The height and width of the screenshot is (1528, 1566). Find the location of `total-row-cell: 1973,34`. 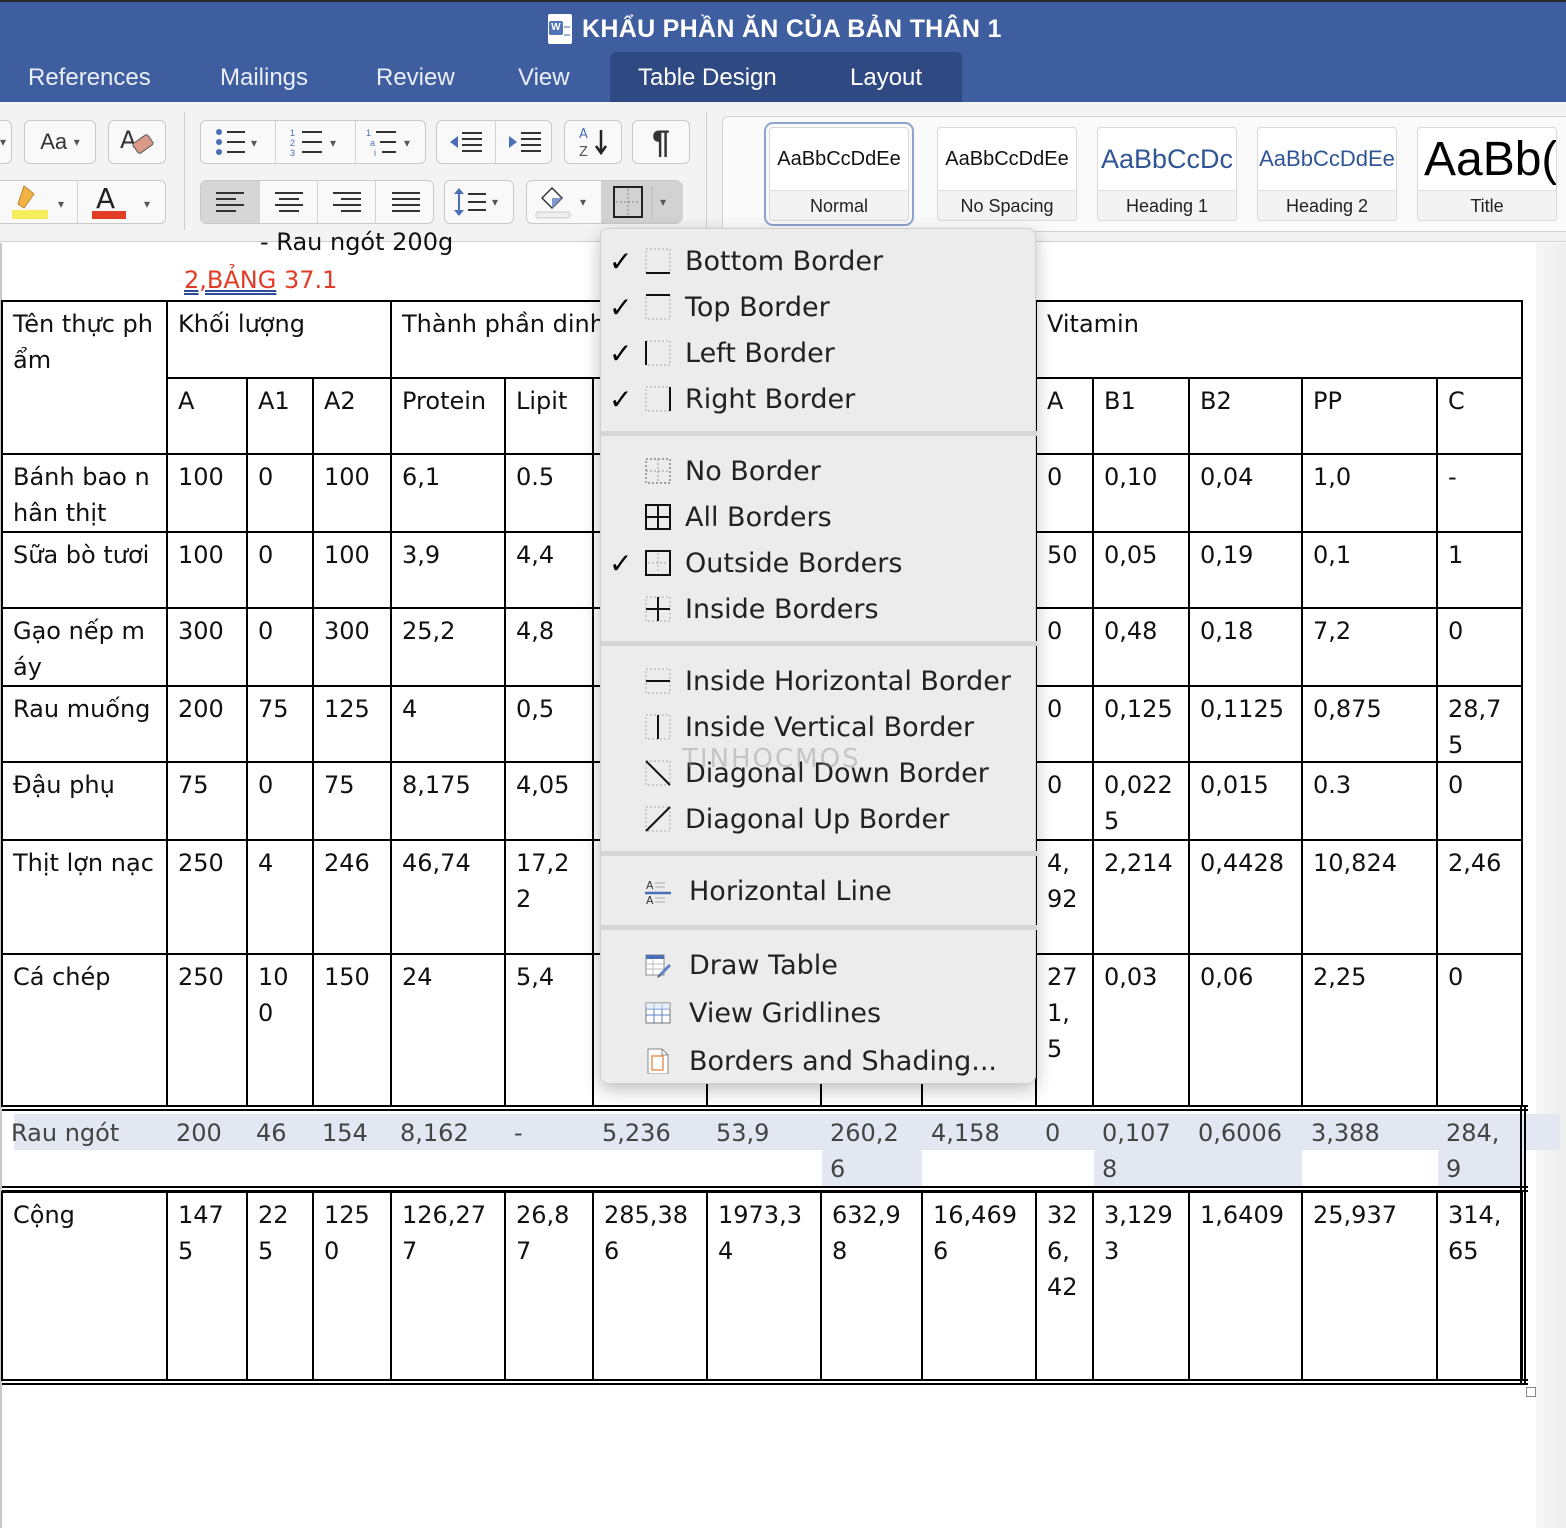

total-row-cell: 1973,34 is located at coordinates (764, 1286).